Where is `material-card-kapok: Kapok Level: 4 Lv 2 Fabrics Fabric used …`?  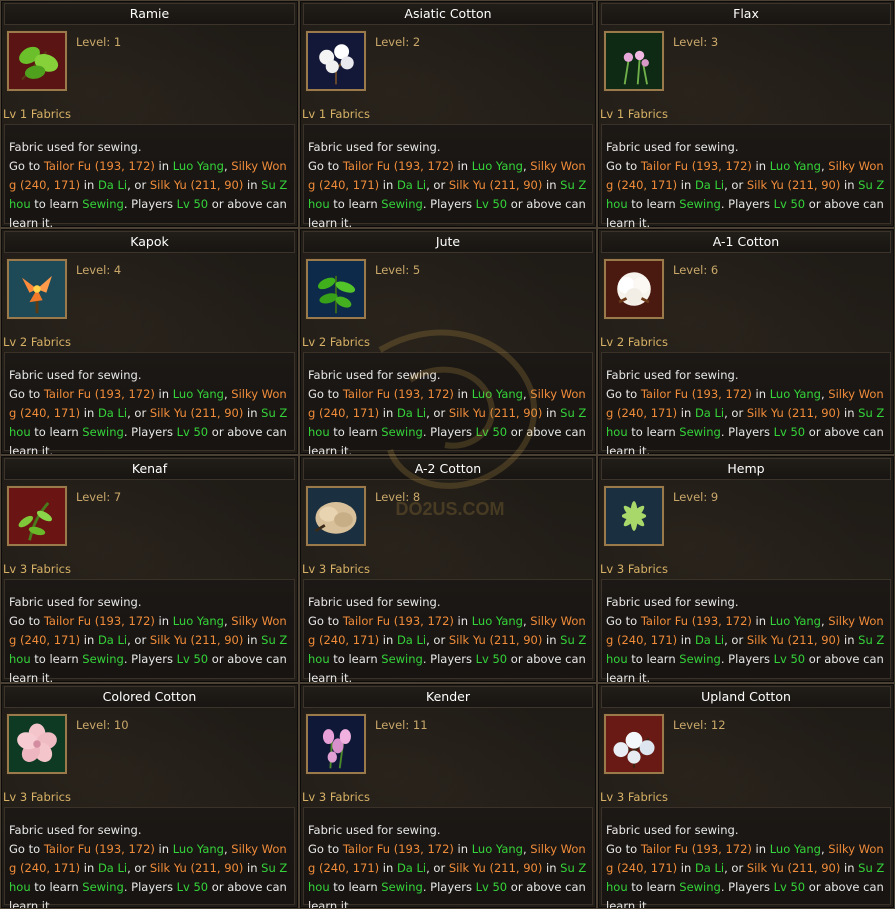
material-card-kapok: Kapok Level: 4 Lv 2 Fabrics Fabric used … is located at coordinates (149, 341).